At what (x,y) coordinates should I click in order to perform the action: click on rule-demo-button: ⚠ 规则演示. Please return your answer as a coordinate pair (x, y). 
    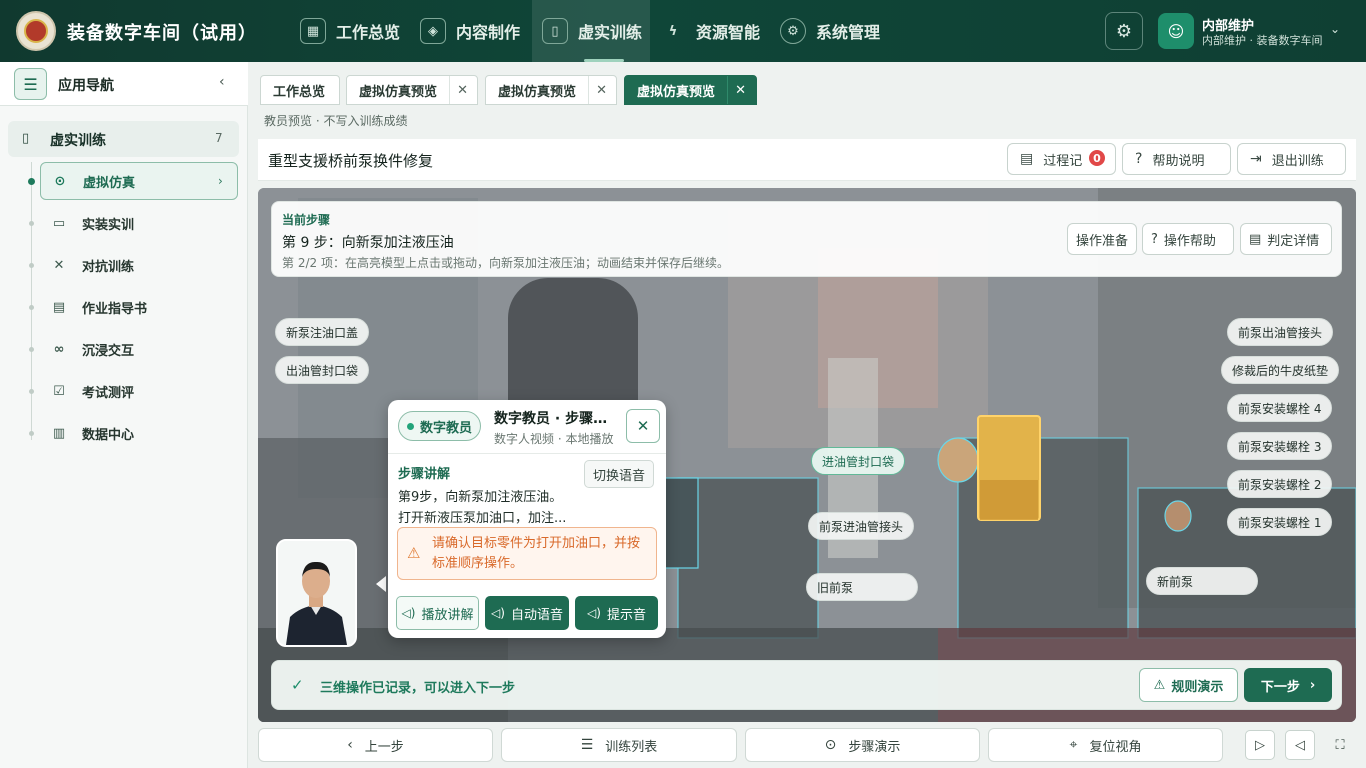
    Looking at the image, I should click on (1188, 685).